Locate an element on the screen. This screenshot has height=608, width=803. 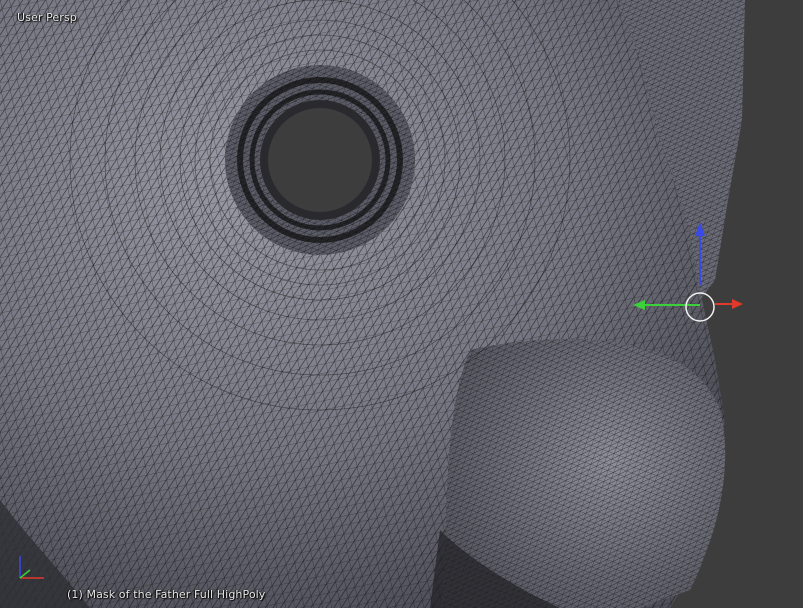
view-label: User Persp is located at coordinates (47, 17).